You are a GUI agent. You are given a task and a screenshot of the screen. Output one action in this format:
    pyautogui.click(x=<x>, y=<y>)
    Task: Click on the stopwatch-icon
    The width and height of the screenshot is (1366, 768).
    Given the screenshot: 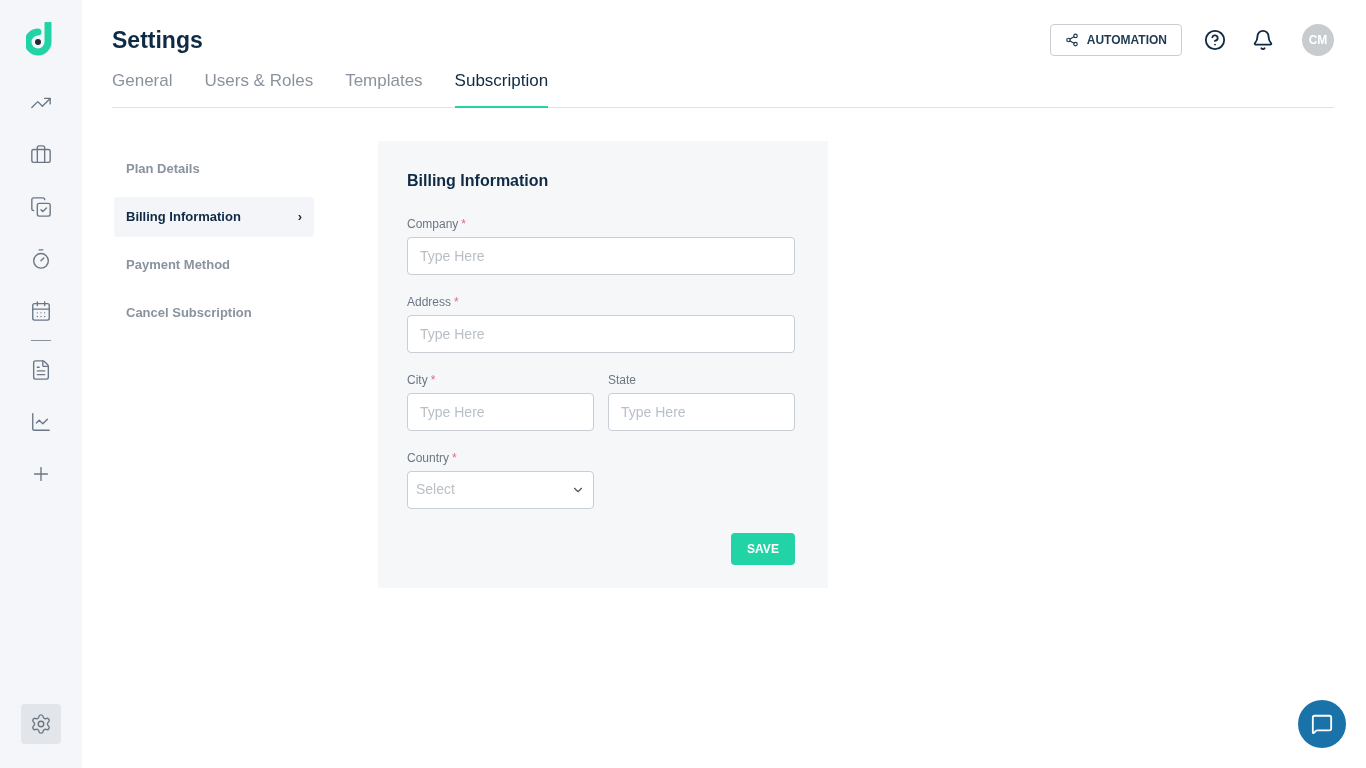 What is the action you would take?
    pyautogui.click(x=41, y=259)
    